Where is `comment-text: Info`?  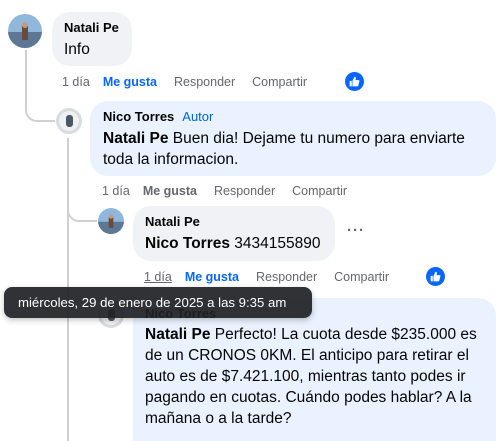
comment-text: Info is located at coordinates (77, 49).